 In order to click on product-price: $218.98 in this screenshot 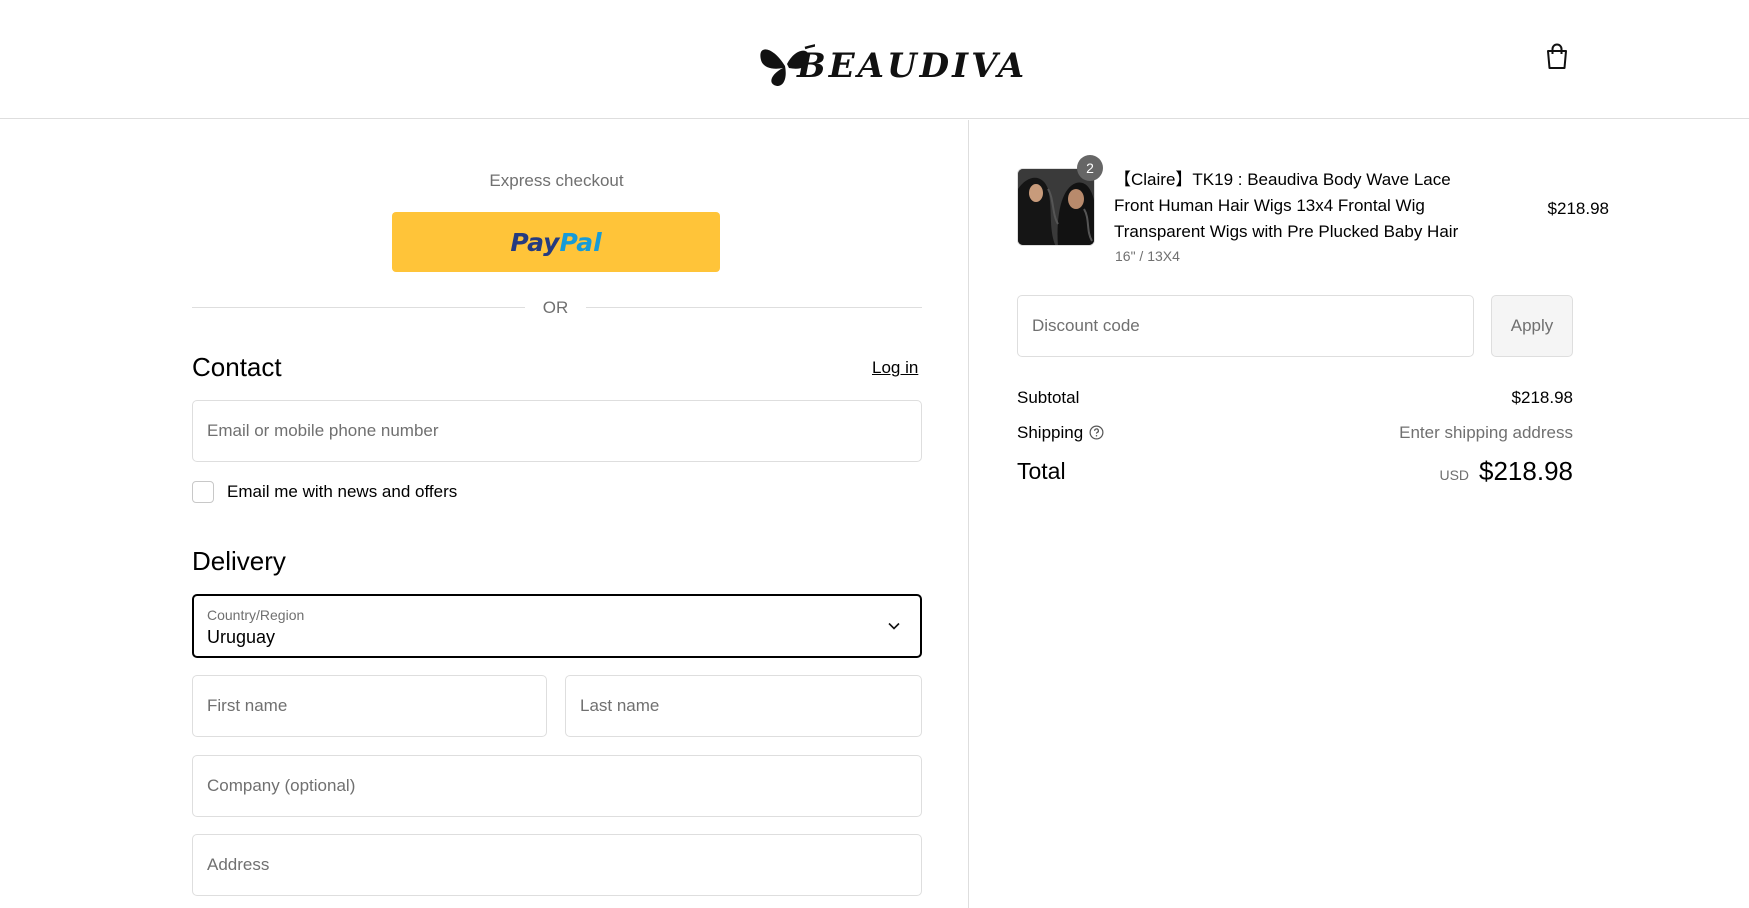, I will do `click(1578, 208)`.